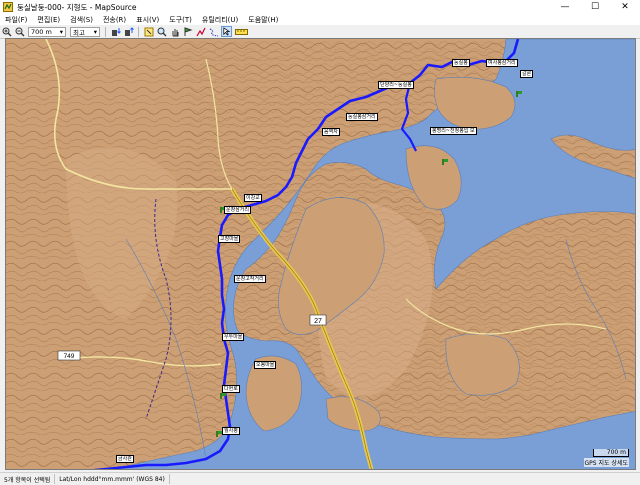 This screenshot has height=485, width=640. What do you see at coordinates (48, 20) in the screenshot?
I see `menu-edit: 편집(E)` at bounding box center [48, 20].